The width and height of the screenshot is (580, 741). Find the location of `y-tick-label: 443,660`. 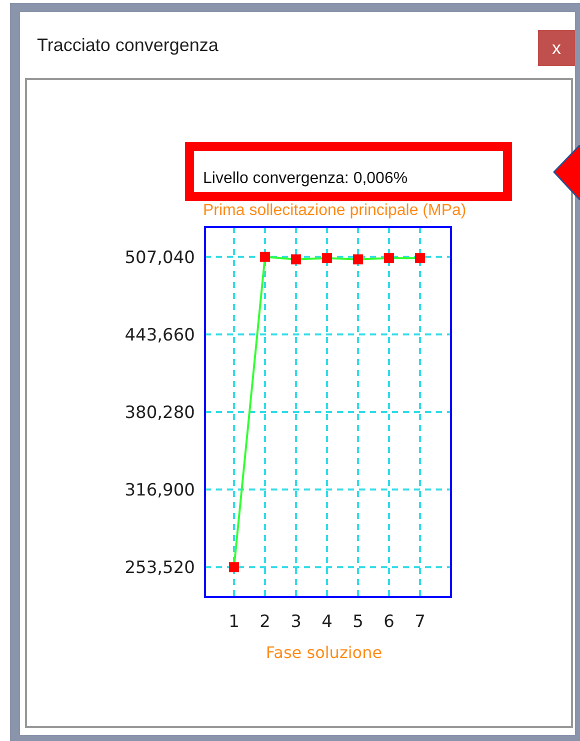

y-tick-label: 443,660 is located at coordinates (159, 335).